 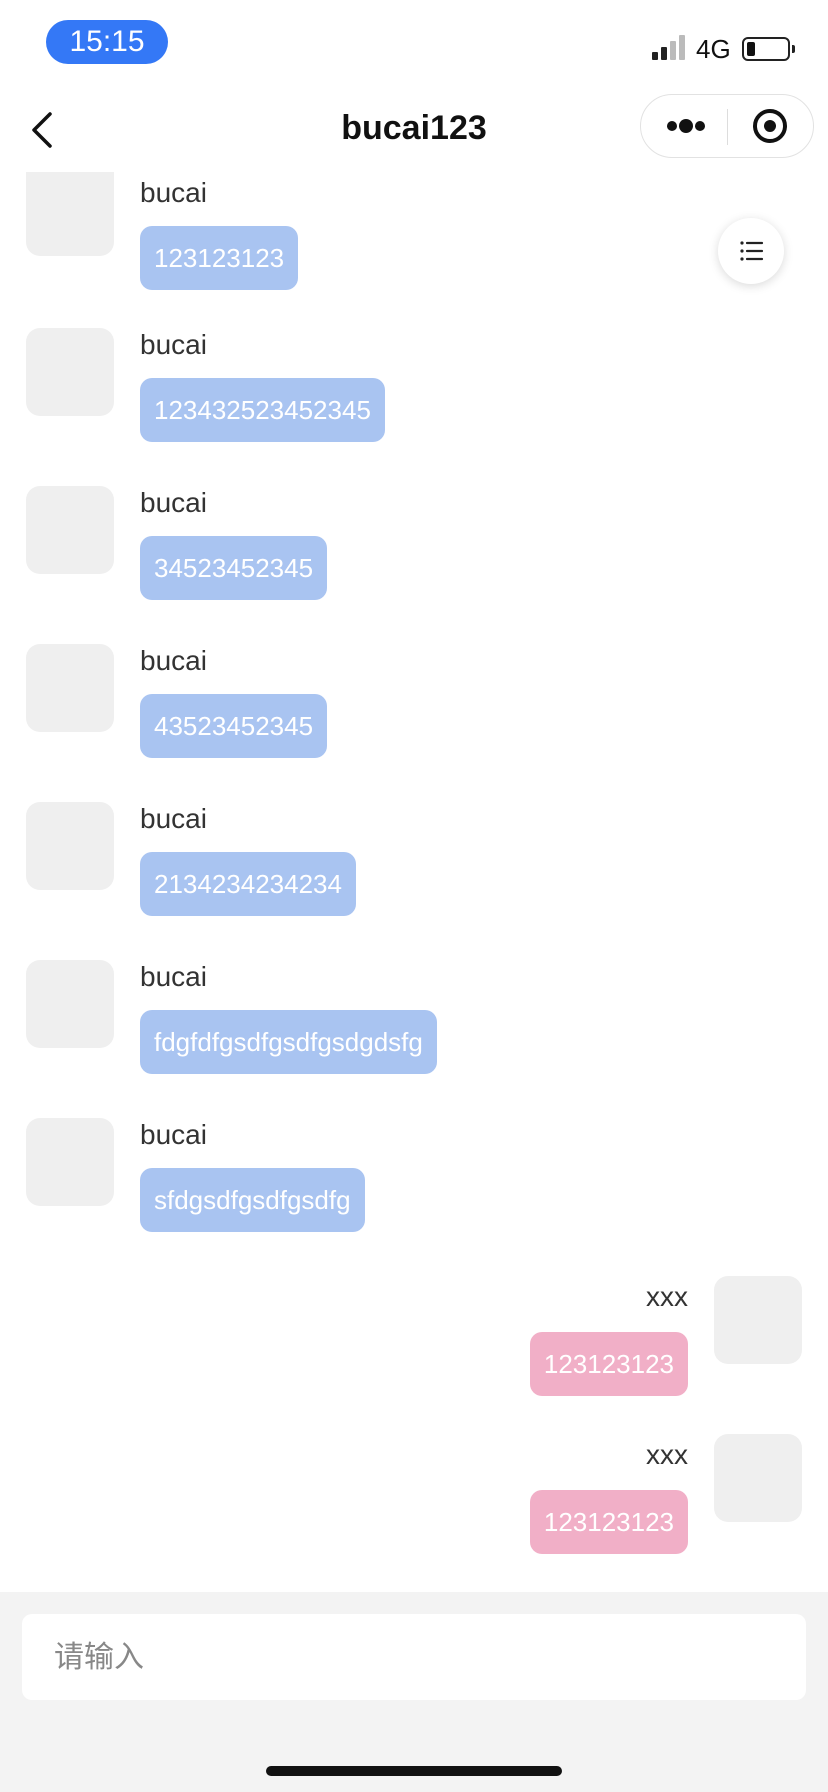 I want to click on message-row: bucai 2134234234234, so click(x=414, y=867).